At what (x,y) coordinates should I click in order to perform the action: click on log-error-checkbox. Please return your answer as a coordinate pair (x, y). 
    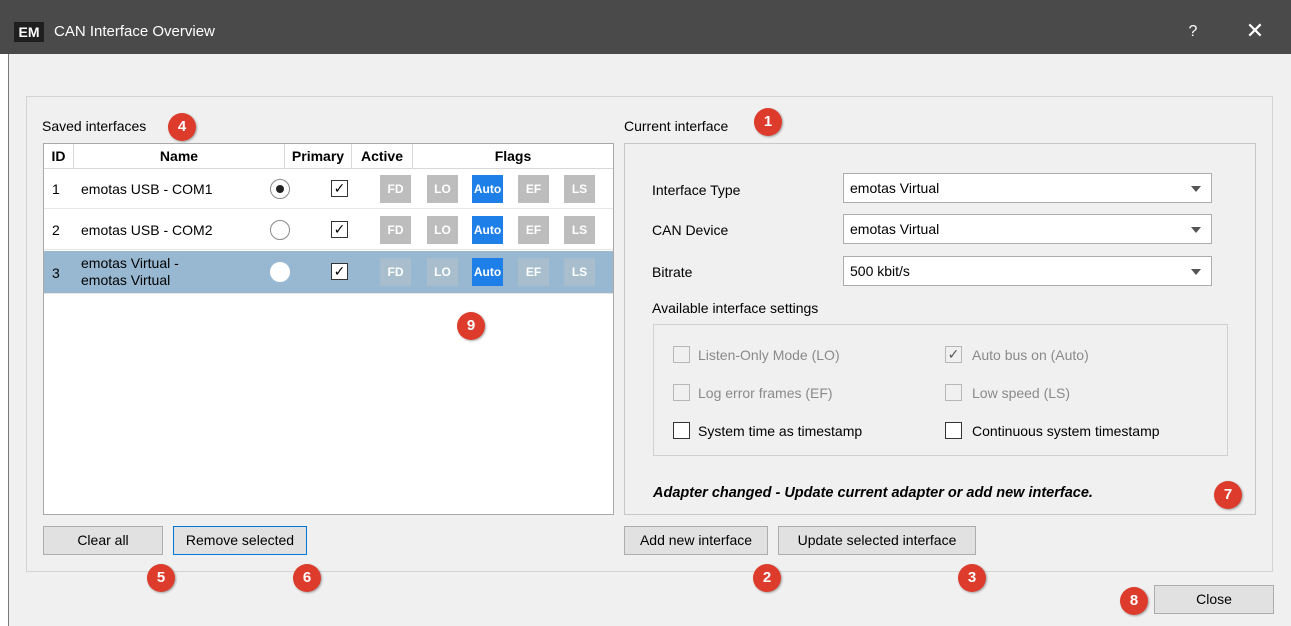
    Looking at the image, I should click on (681, 392).